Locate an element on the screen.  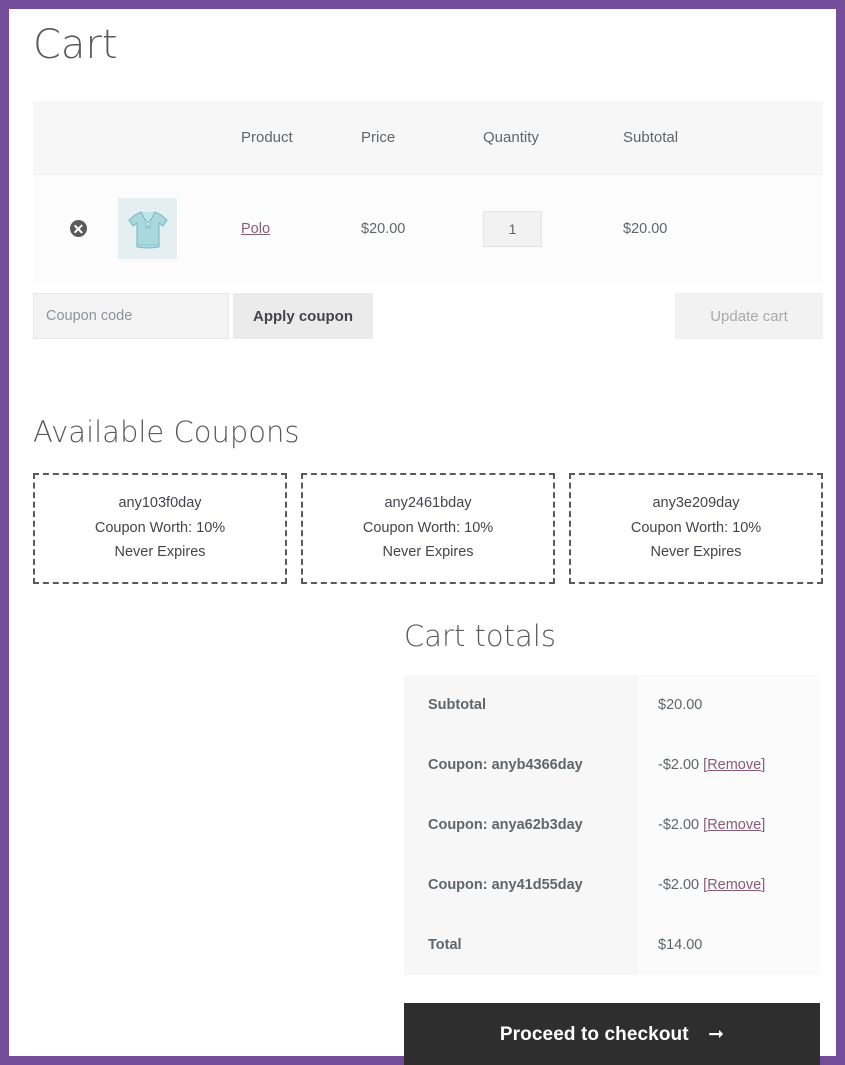
arrow-right-icon: ➞ is located at coordinates (716, 1034).